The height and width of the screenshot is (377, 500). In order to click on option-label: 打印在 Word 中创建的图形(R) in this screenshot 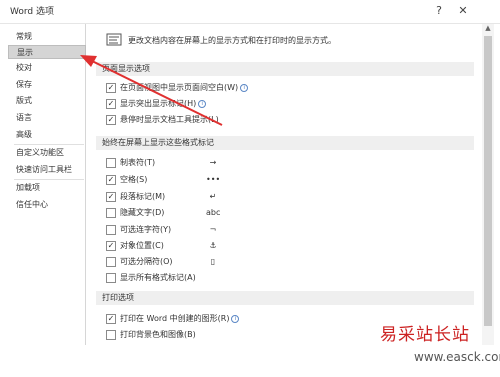, I will do `click(175, 318)`.